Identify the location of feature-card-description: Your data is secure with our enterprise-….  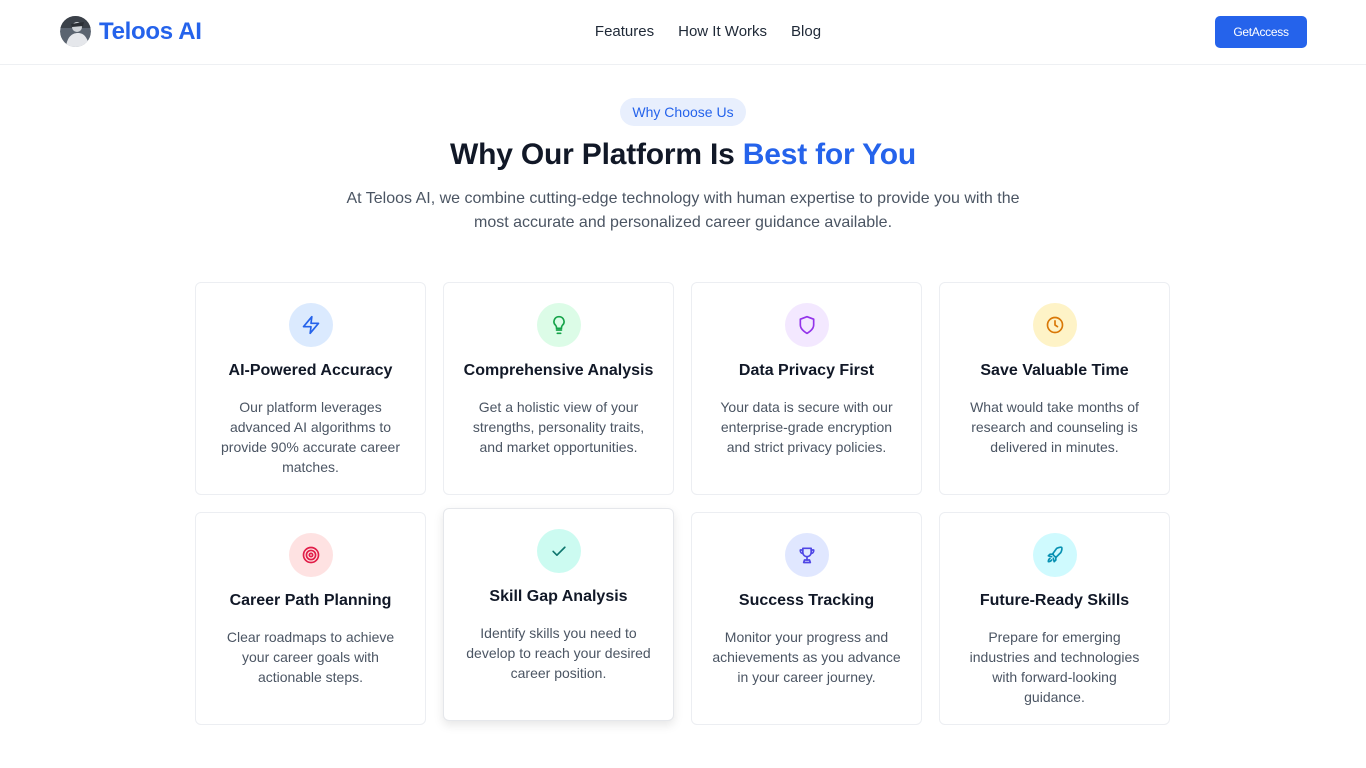
(806, 427).